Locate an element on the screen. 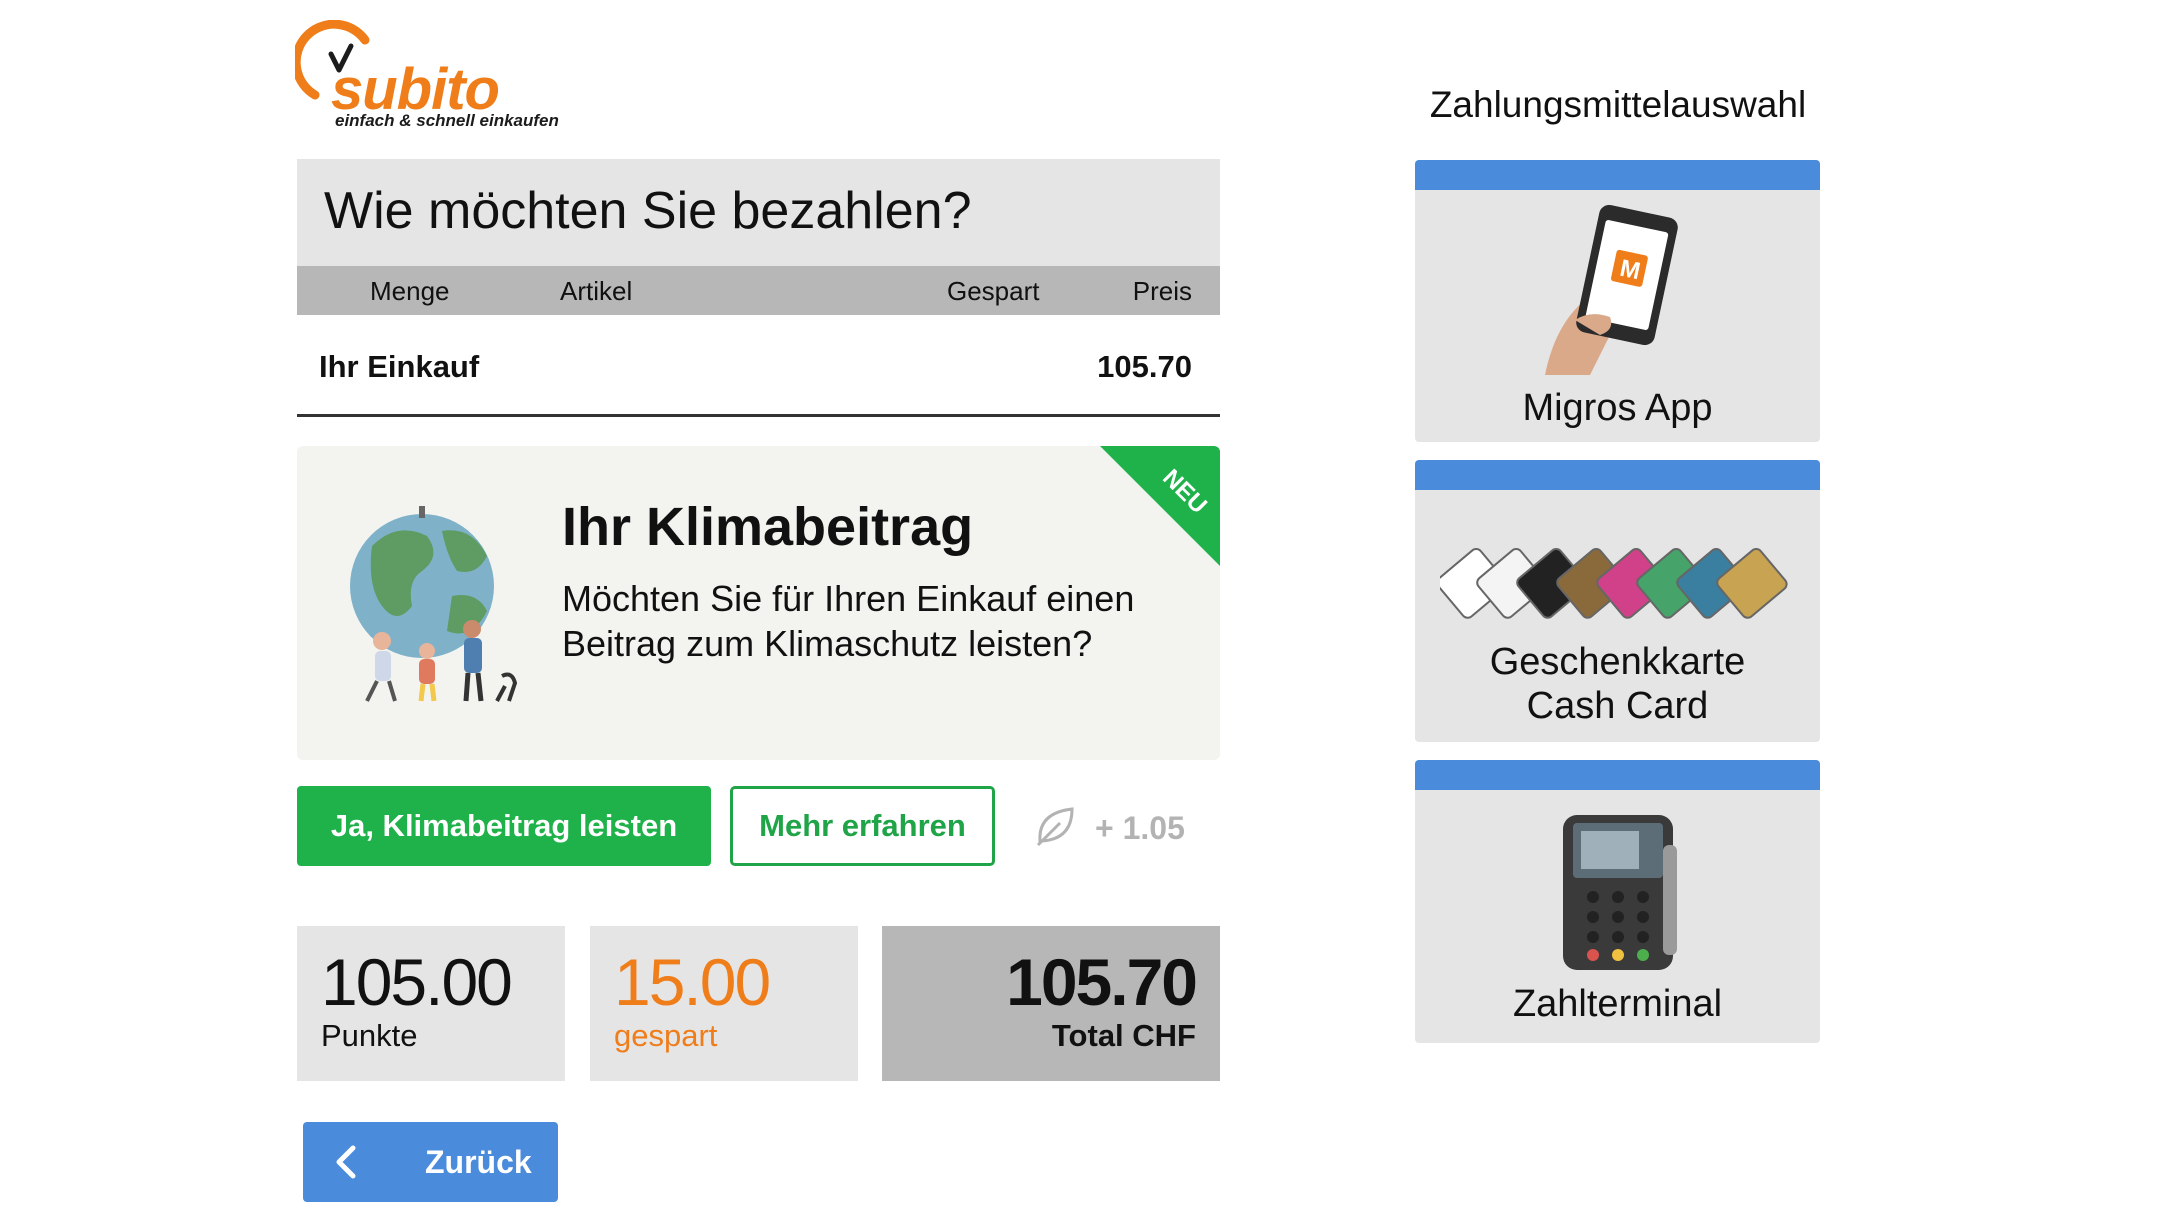  title-bar: Wie möchten Sie bezahlen? is located at coordinates (758, 212).